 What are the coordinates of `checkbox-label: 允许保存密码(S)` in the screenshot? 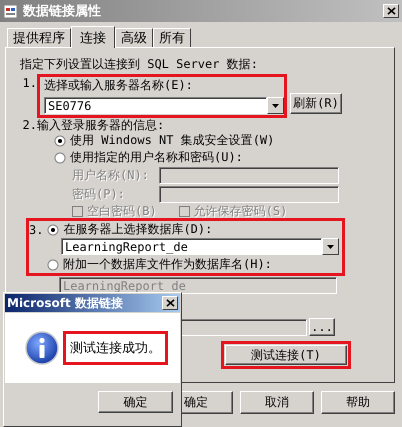 It's located at (241, 211).